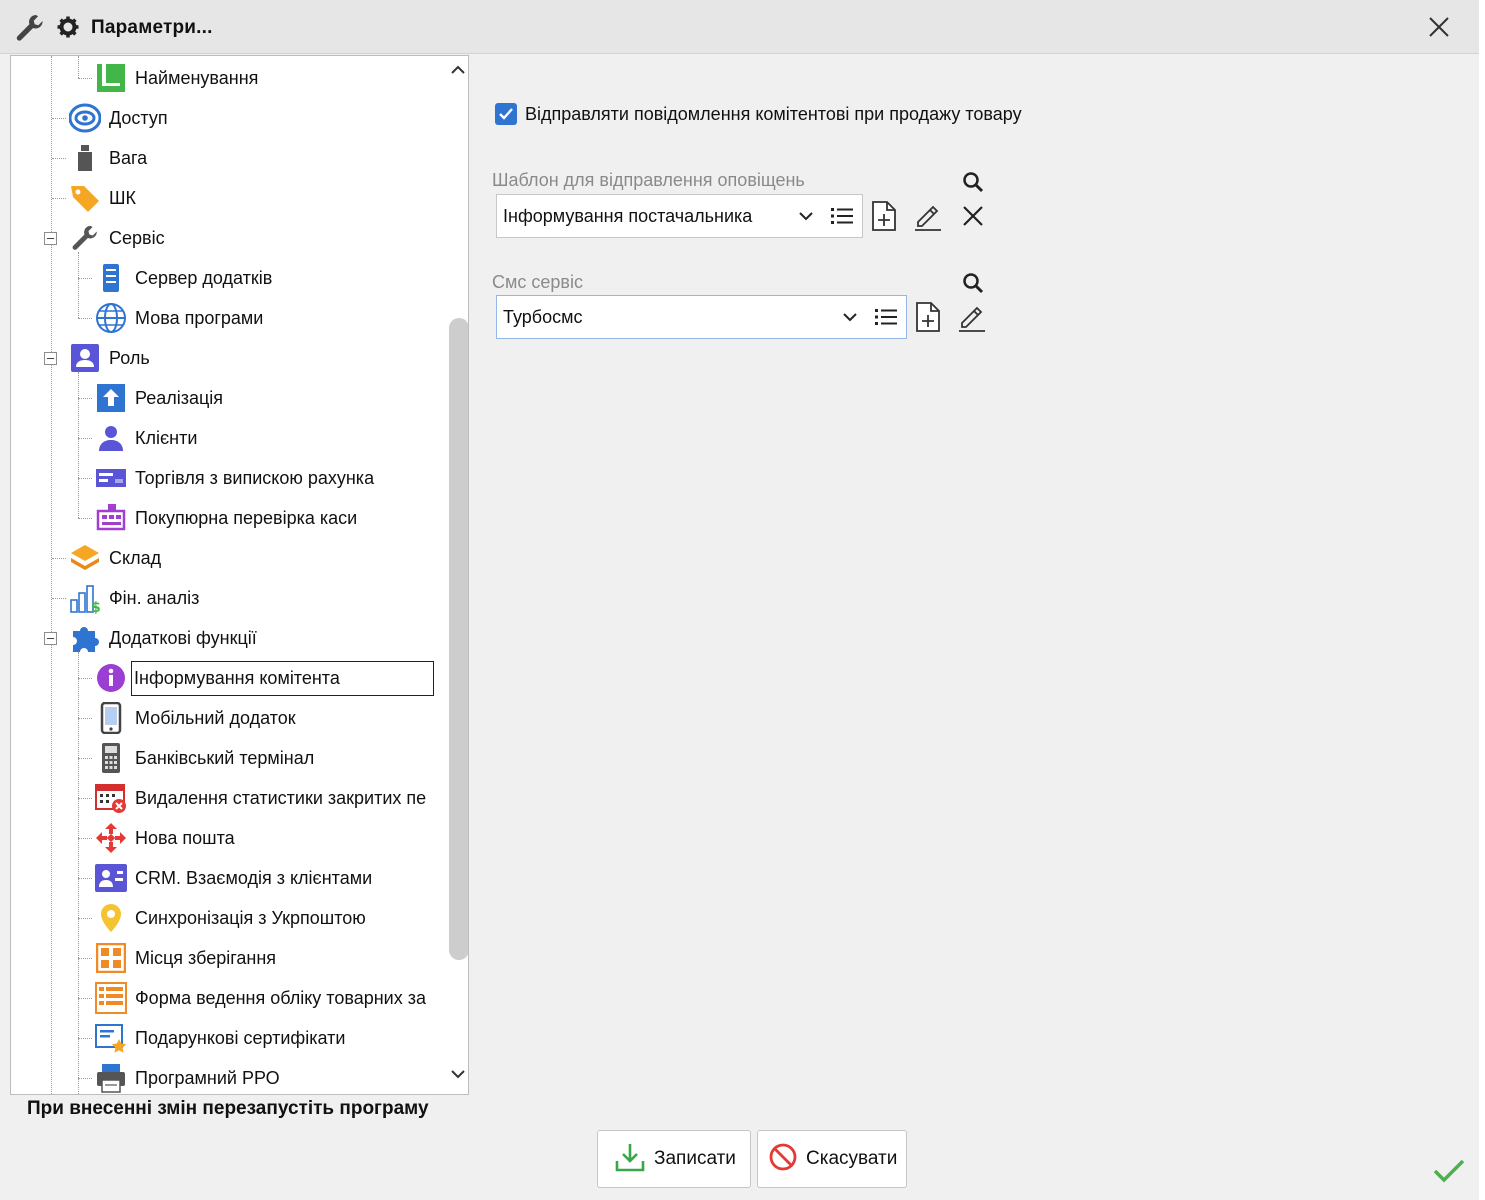  I want to click on tree-scrollbar, so click(457, 575).